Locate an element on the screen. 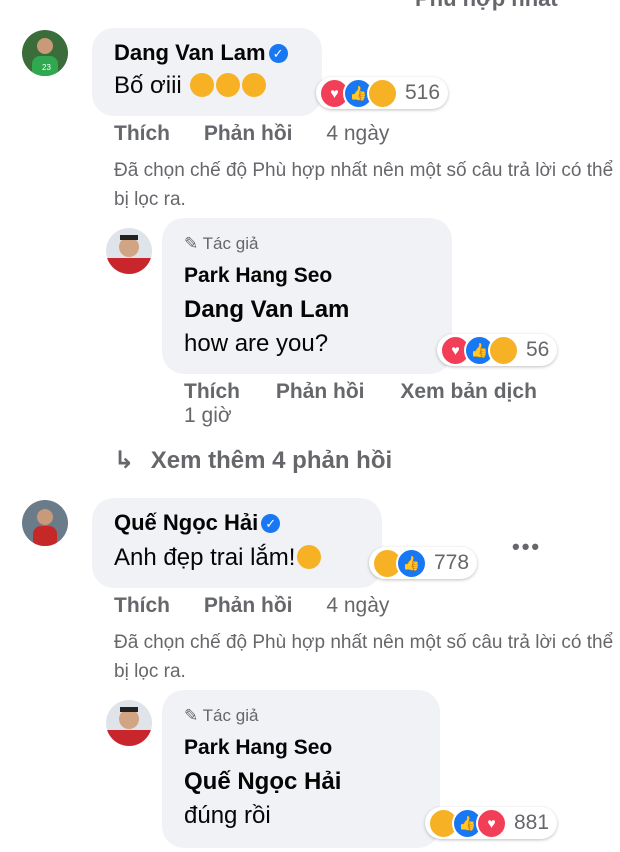  comment-text-content: Anh đẹp trai lắm! is located at coordinates (205, 557).